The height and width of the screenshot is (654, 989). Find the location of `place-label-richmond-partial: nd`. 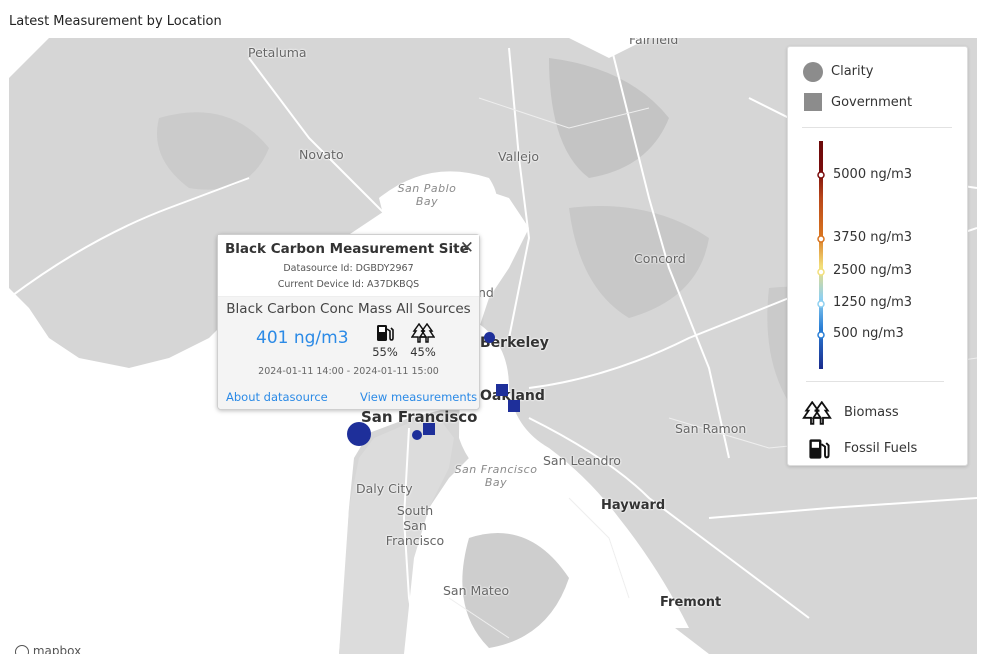

place-label-richmond-partial: nd is located at coordinates (486, 292).